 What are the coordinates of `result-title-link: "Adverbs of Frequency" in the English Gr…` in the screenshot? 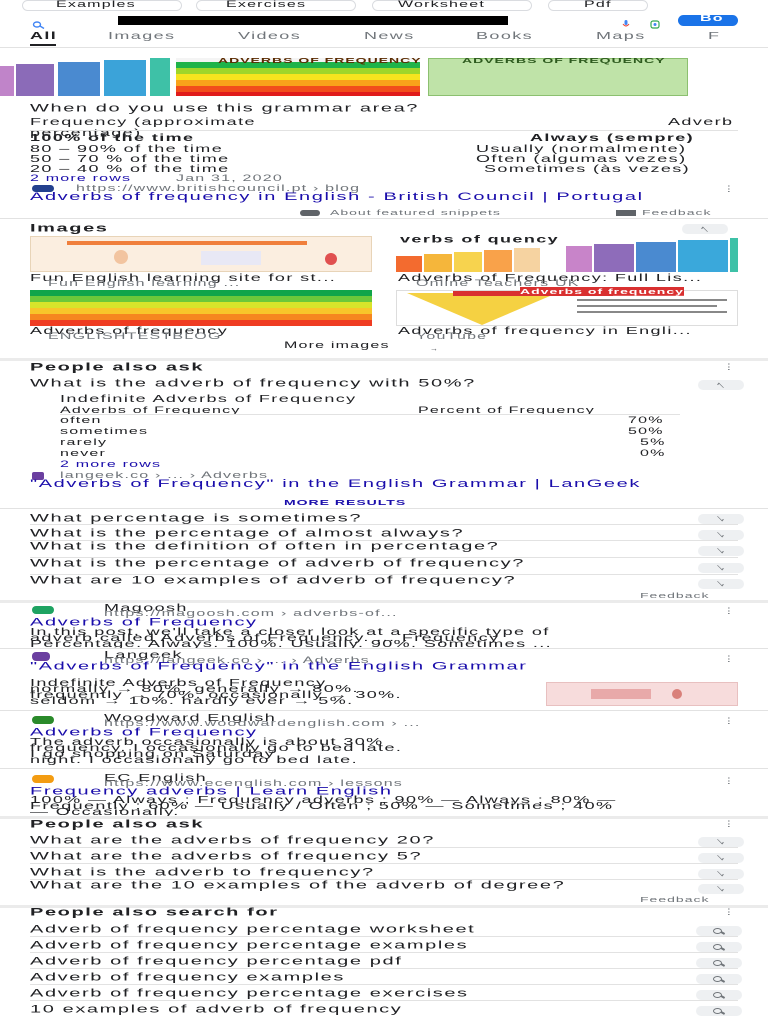 It's located at (399, 665).